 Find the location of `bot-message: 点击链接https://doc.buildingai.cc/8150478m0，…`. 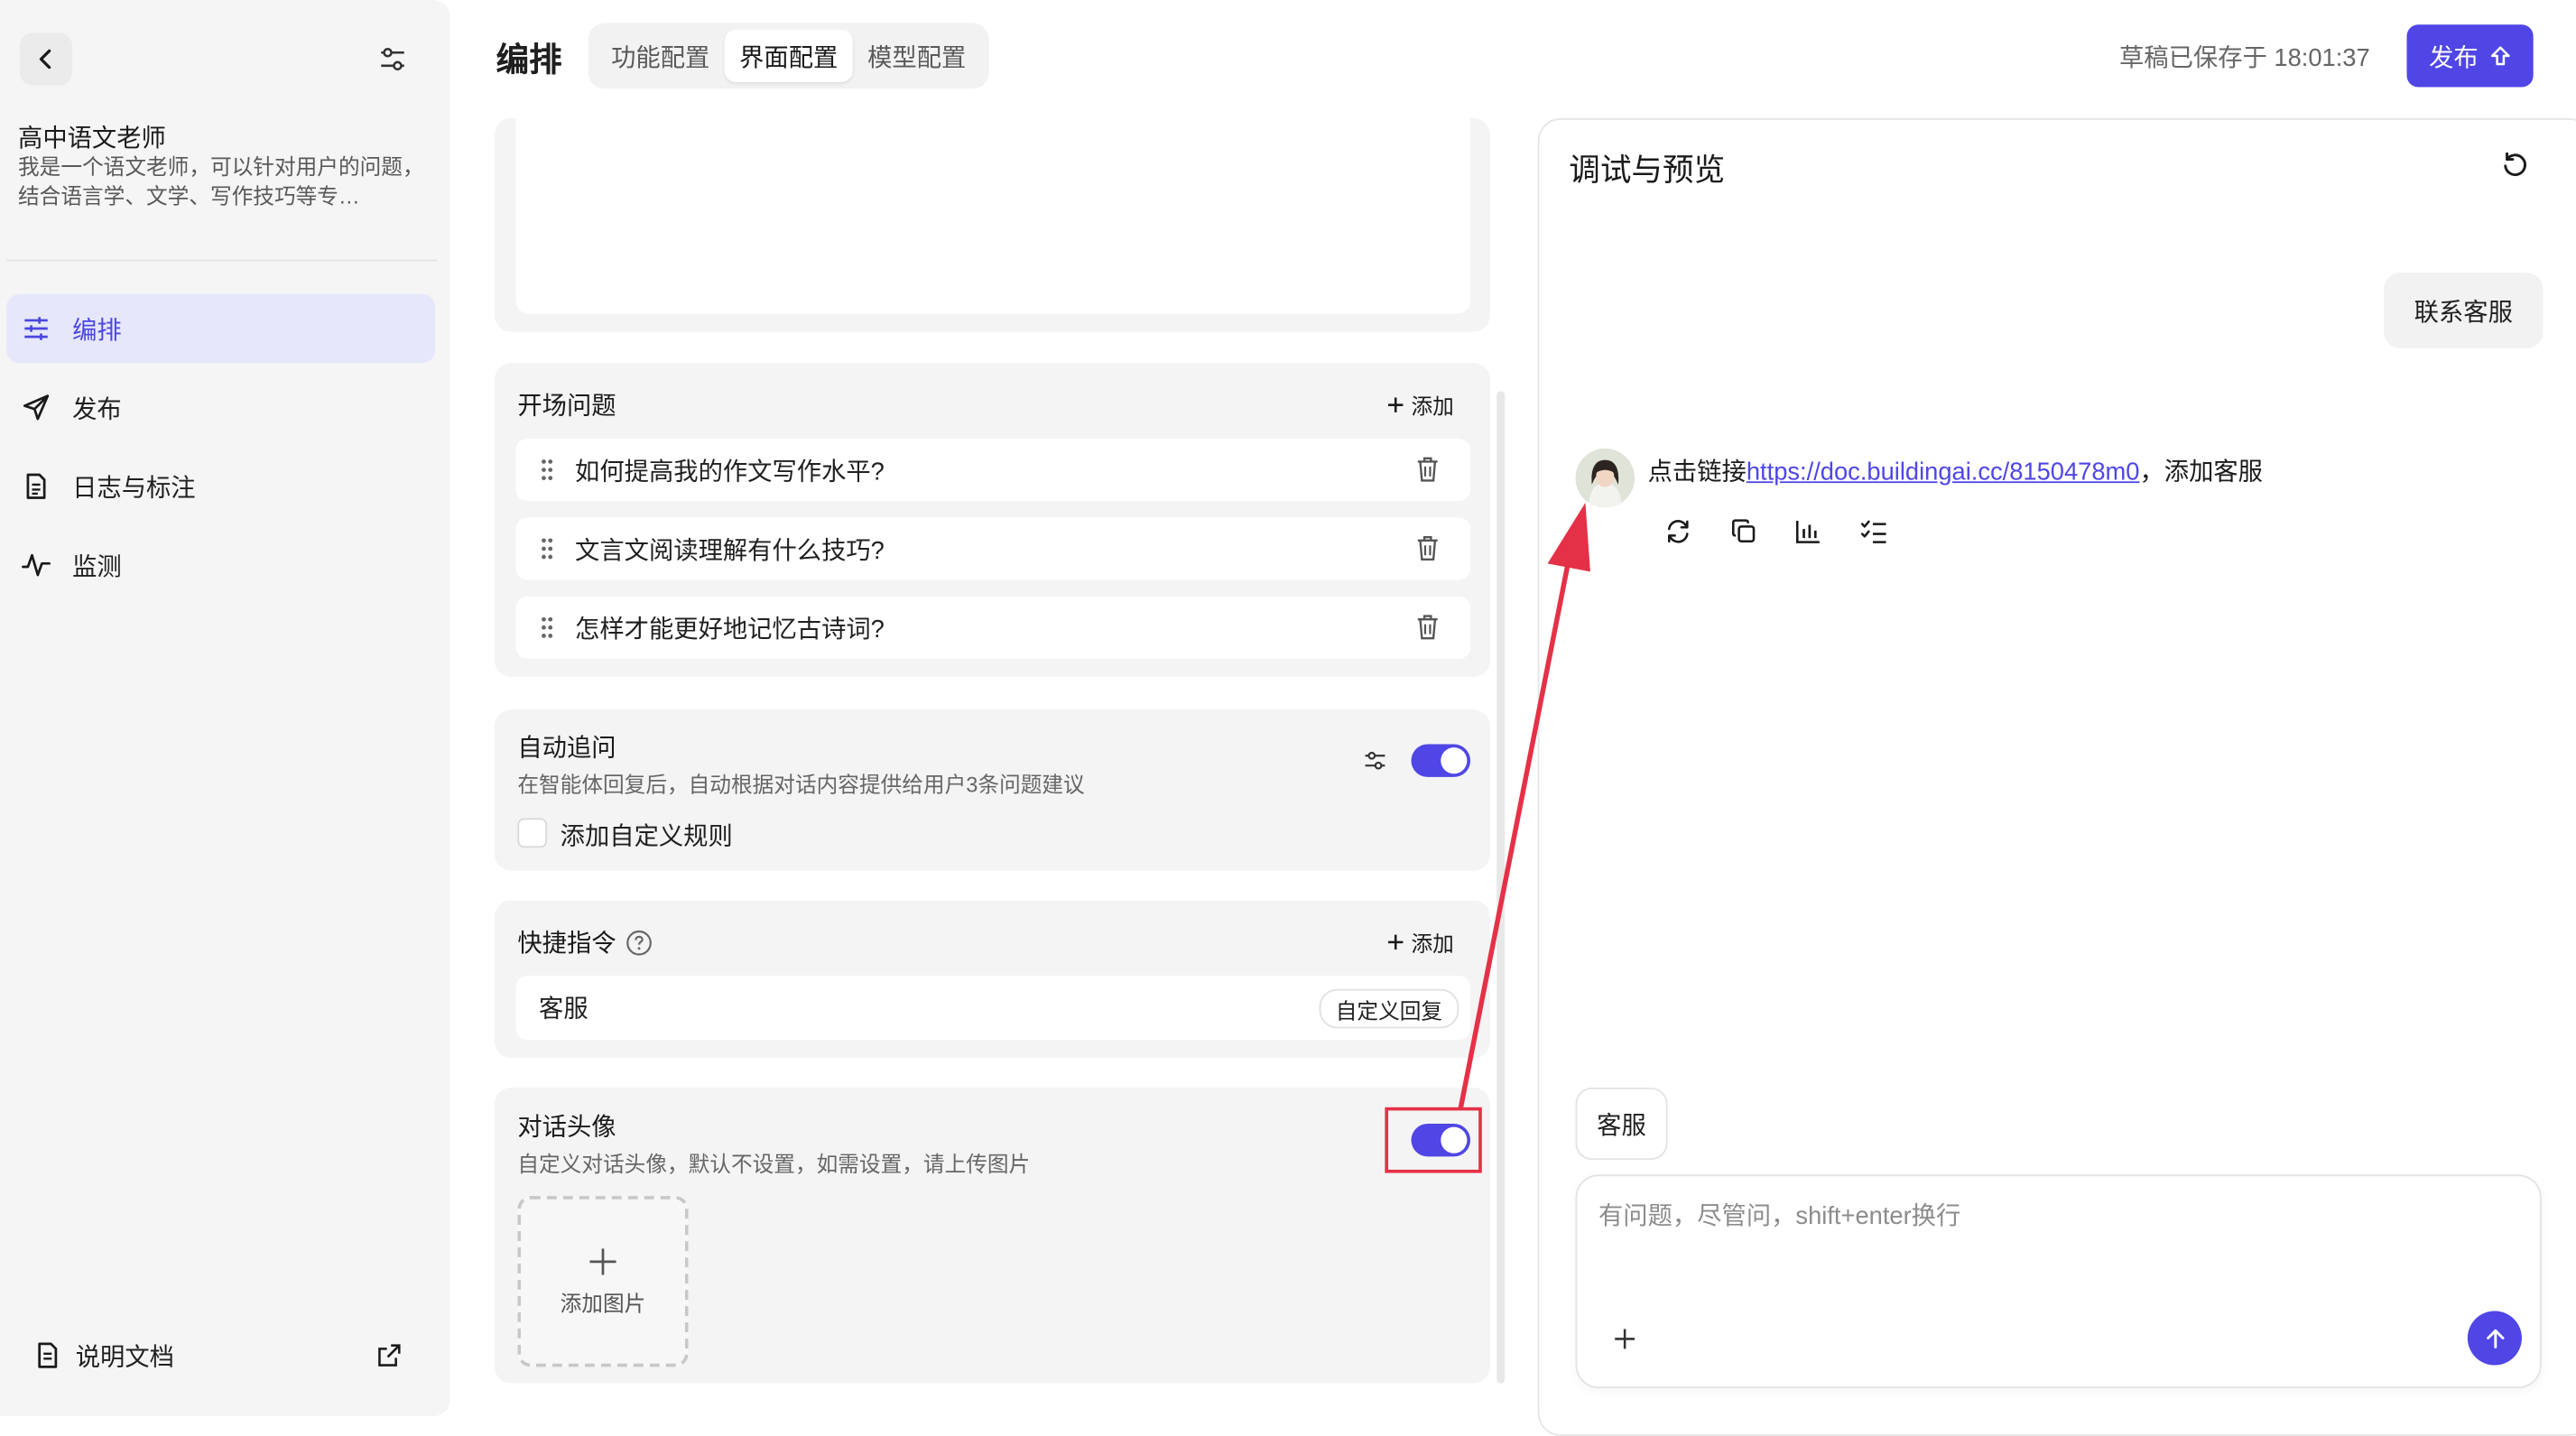

bot-message: 点击链接https://doc.buildingai.cc/8150478m0，… is located at coordinates (1955, 470).